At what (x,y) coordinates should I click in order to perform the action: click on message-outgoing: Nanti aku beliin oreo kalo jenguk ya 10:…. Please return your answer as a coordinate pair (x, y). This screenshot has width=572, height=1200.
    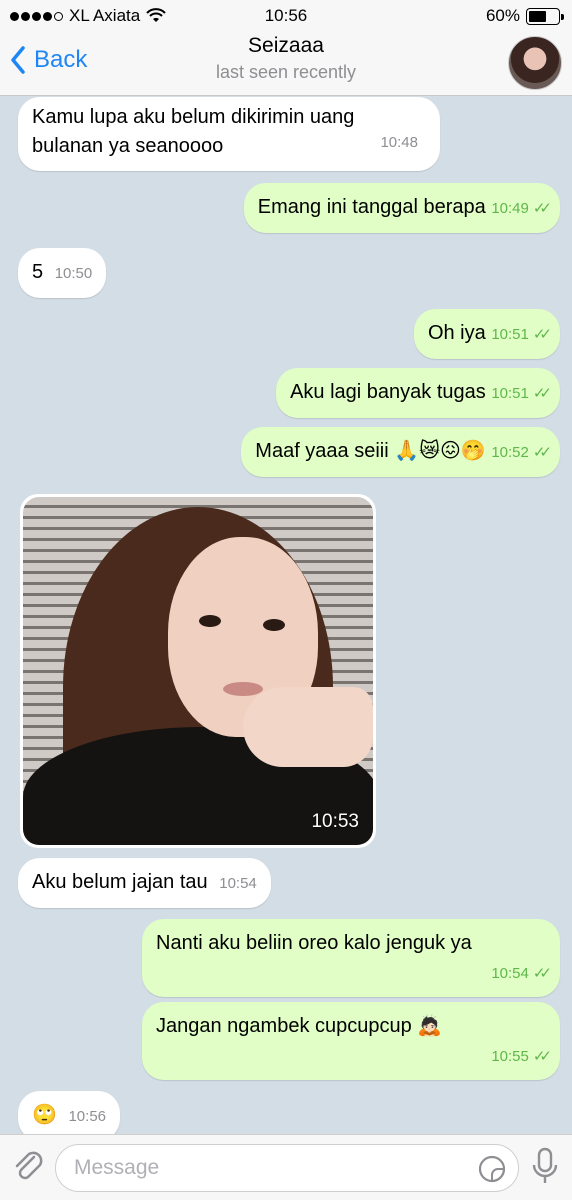
    Looking at the image, I should click on (351, 958).